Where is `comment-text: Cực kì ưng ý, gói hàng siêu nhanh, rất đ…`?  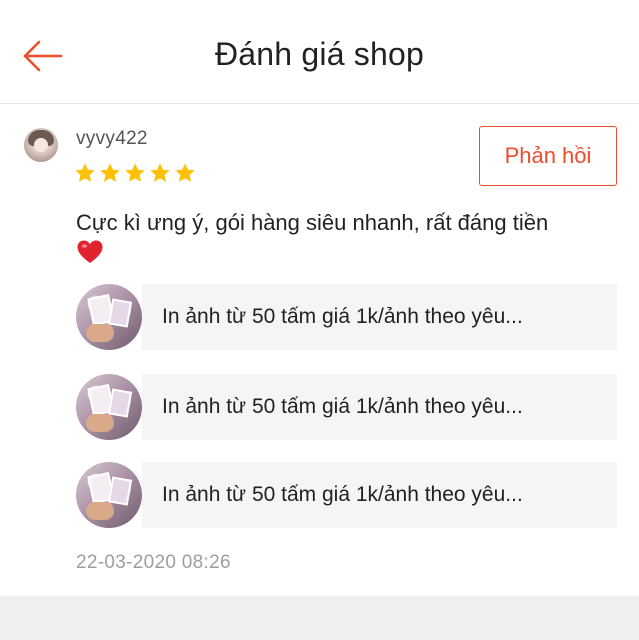 comment-text: Cực kì ưng ý, gói hàng siêu nhanh, rất đ… is located at coordinates (312, 222).